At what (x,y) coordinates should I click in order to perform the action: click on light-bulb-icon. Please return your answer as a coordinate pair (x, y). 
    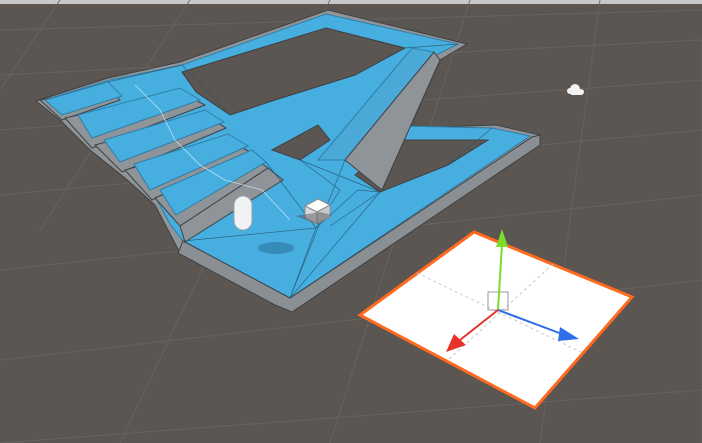
    Looking at the image, I should click on (575, 89).